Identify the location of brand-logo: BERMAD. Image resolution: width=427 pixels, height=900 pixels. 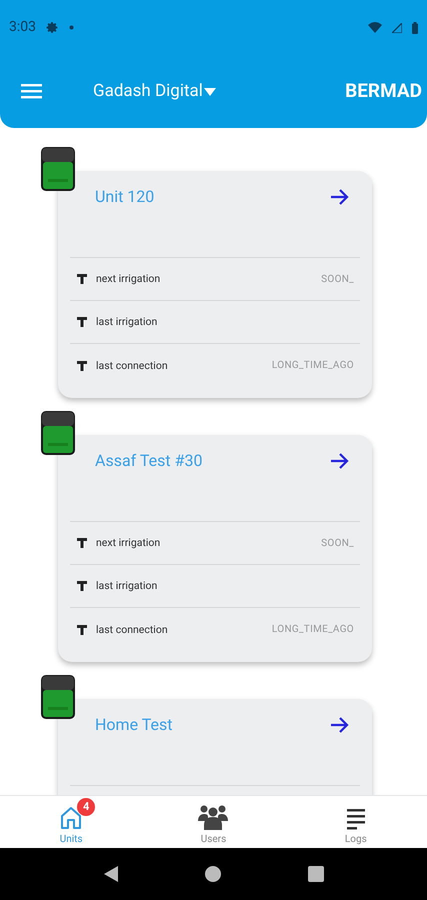
(383, 91).